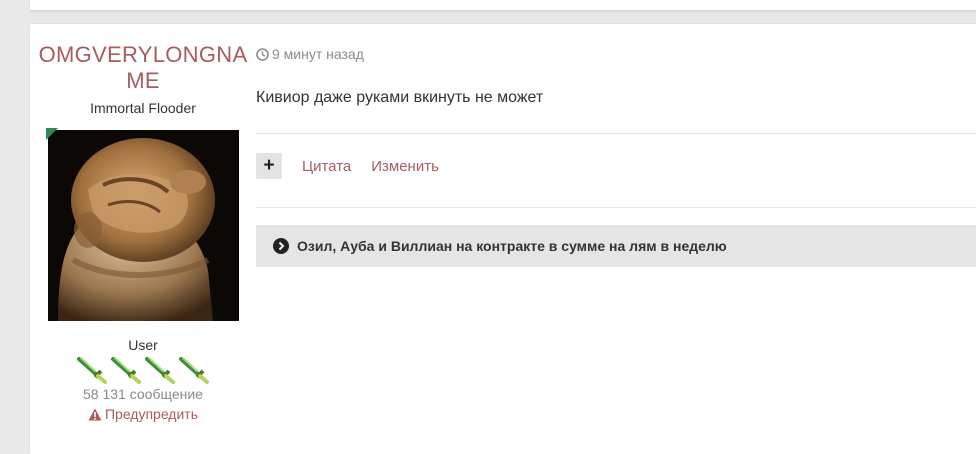  What do you see at coordinates (143, 68) in the screenshot?
I see `author-name: OMGVERYLONGNAME` at bounding box center [143, 68].